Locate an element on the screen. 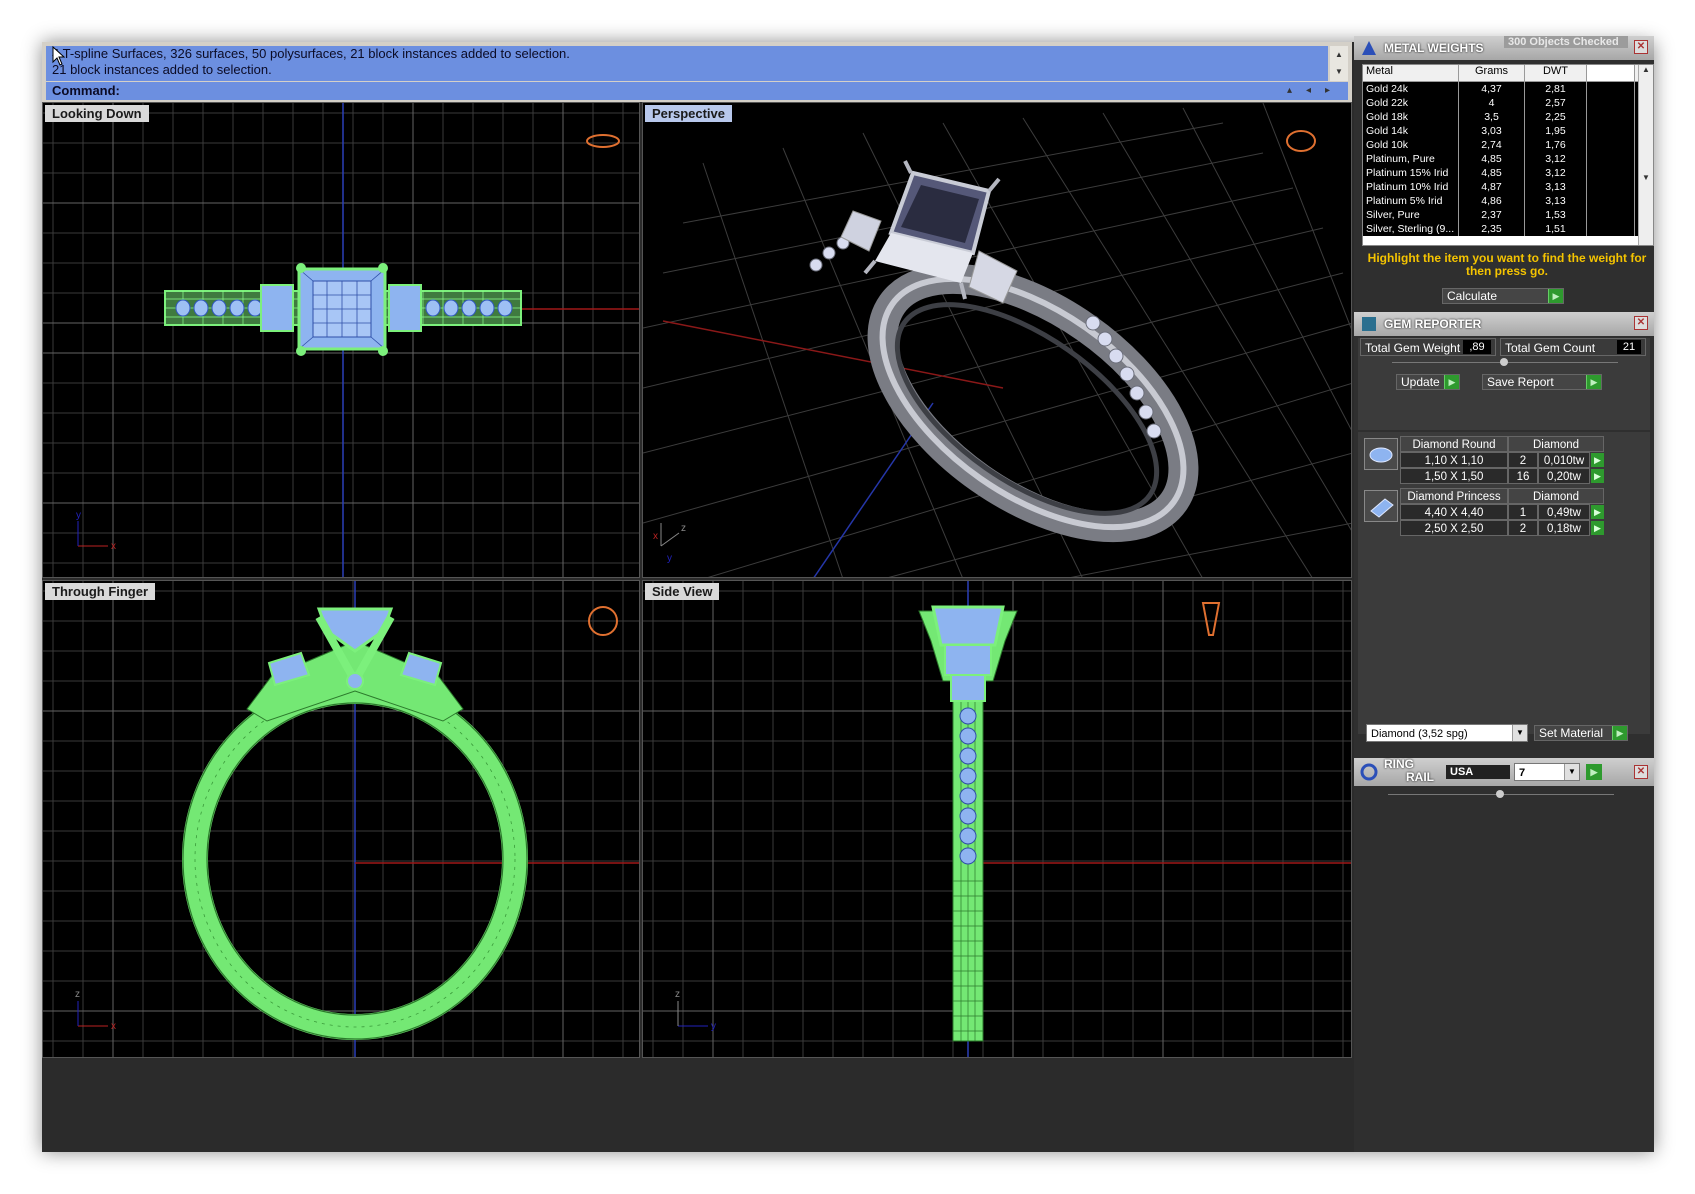 Image resolution: width=1695 pixels, height=1194 pixels. table-header: Metal Grams DWT is located at coordinates (1508, 73).